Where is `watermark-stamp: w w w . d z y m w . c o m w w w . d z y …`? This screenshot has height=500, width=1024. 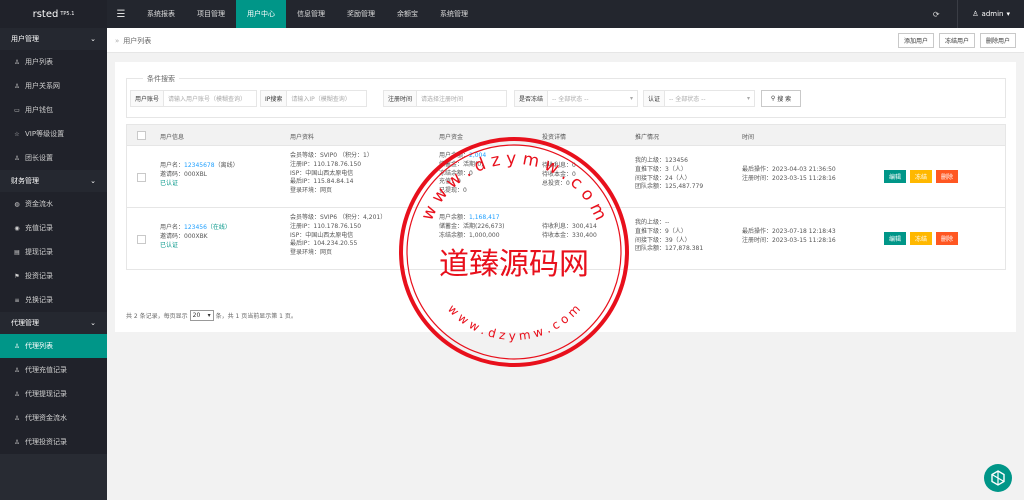
watermark-stamp: w w w . d z y m w . c o m w w w . d z y … is located at coordinates (514, 252).